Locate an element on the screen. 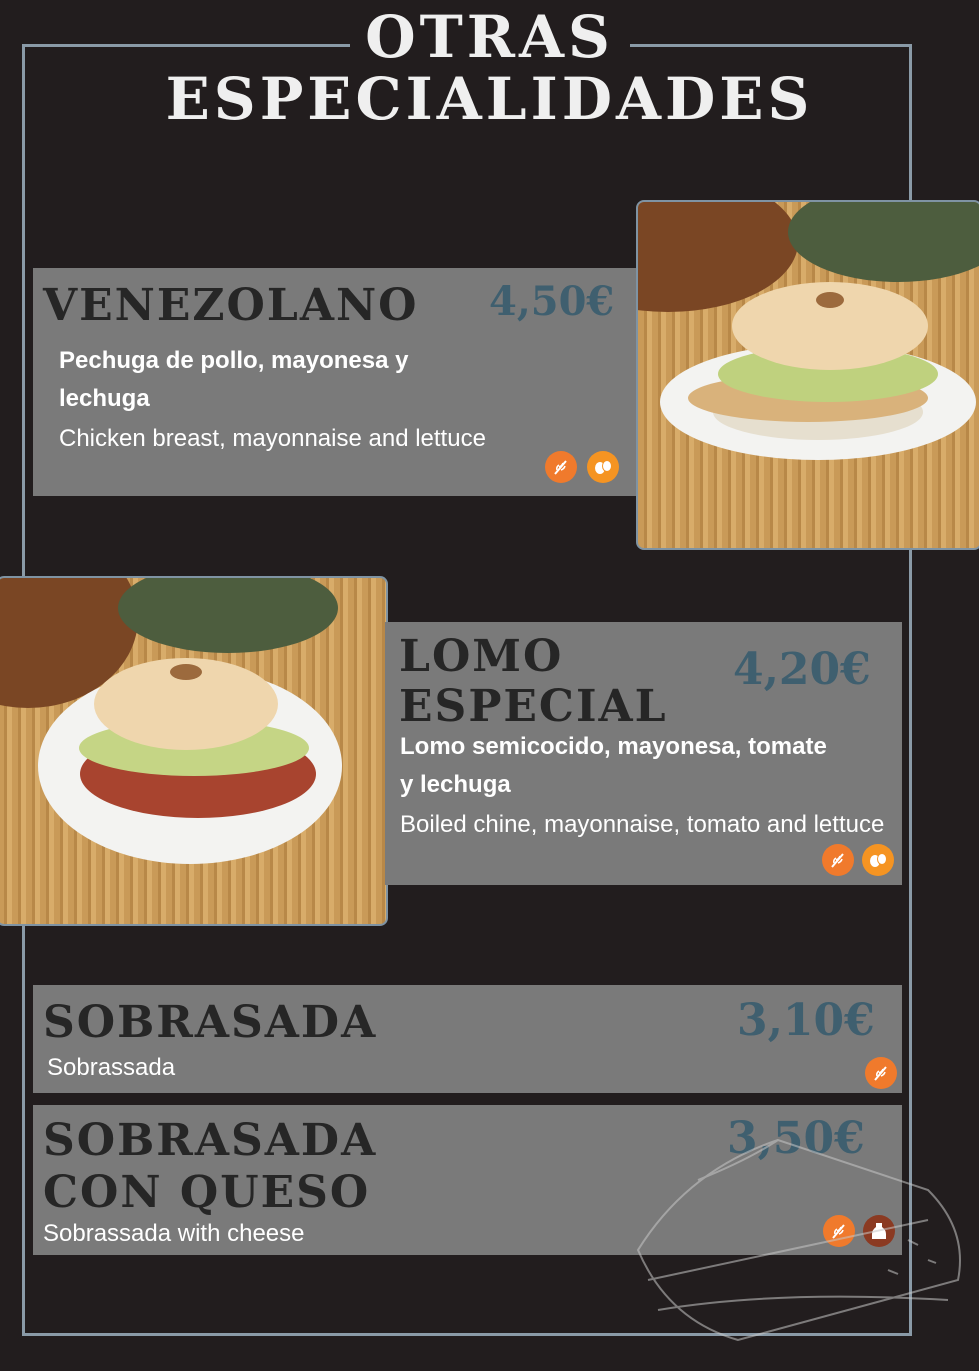 The image size is (979, 1371). item-price: 4,20€ is located at coordinates (802, 669).